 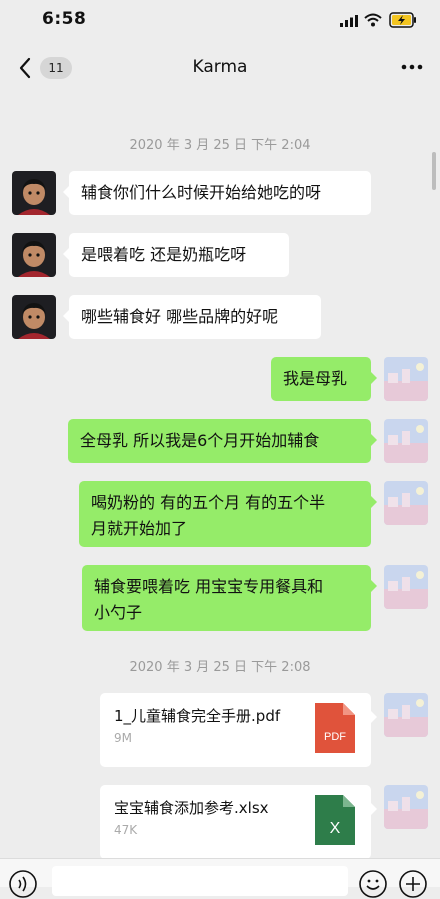 What do you see at coordinates (118, 612) in the screenshot?
I see `message-text-line: 小勺子` at bounding box center [118, 612].